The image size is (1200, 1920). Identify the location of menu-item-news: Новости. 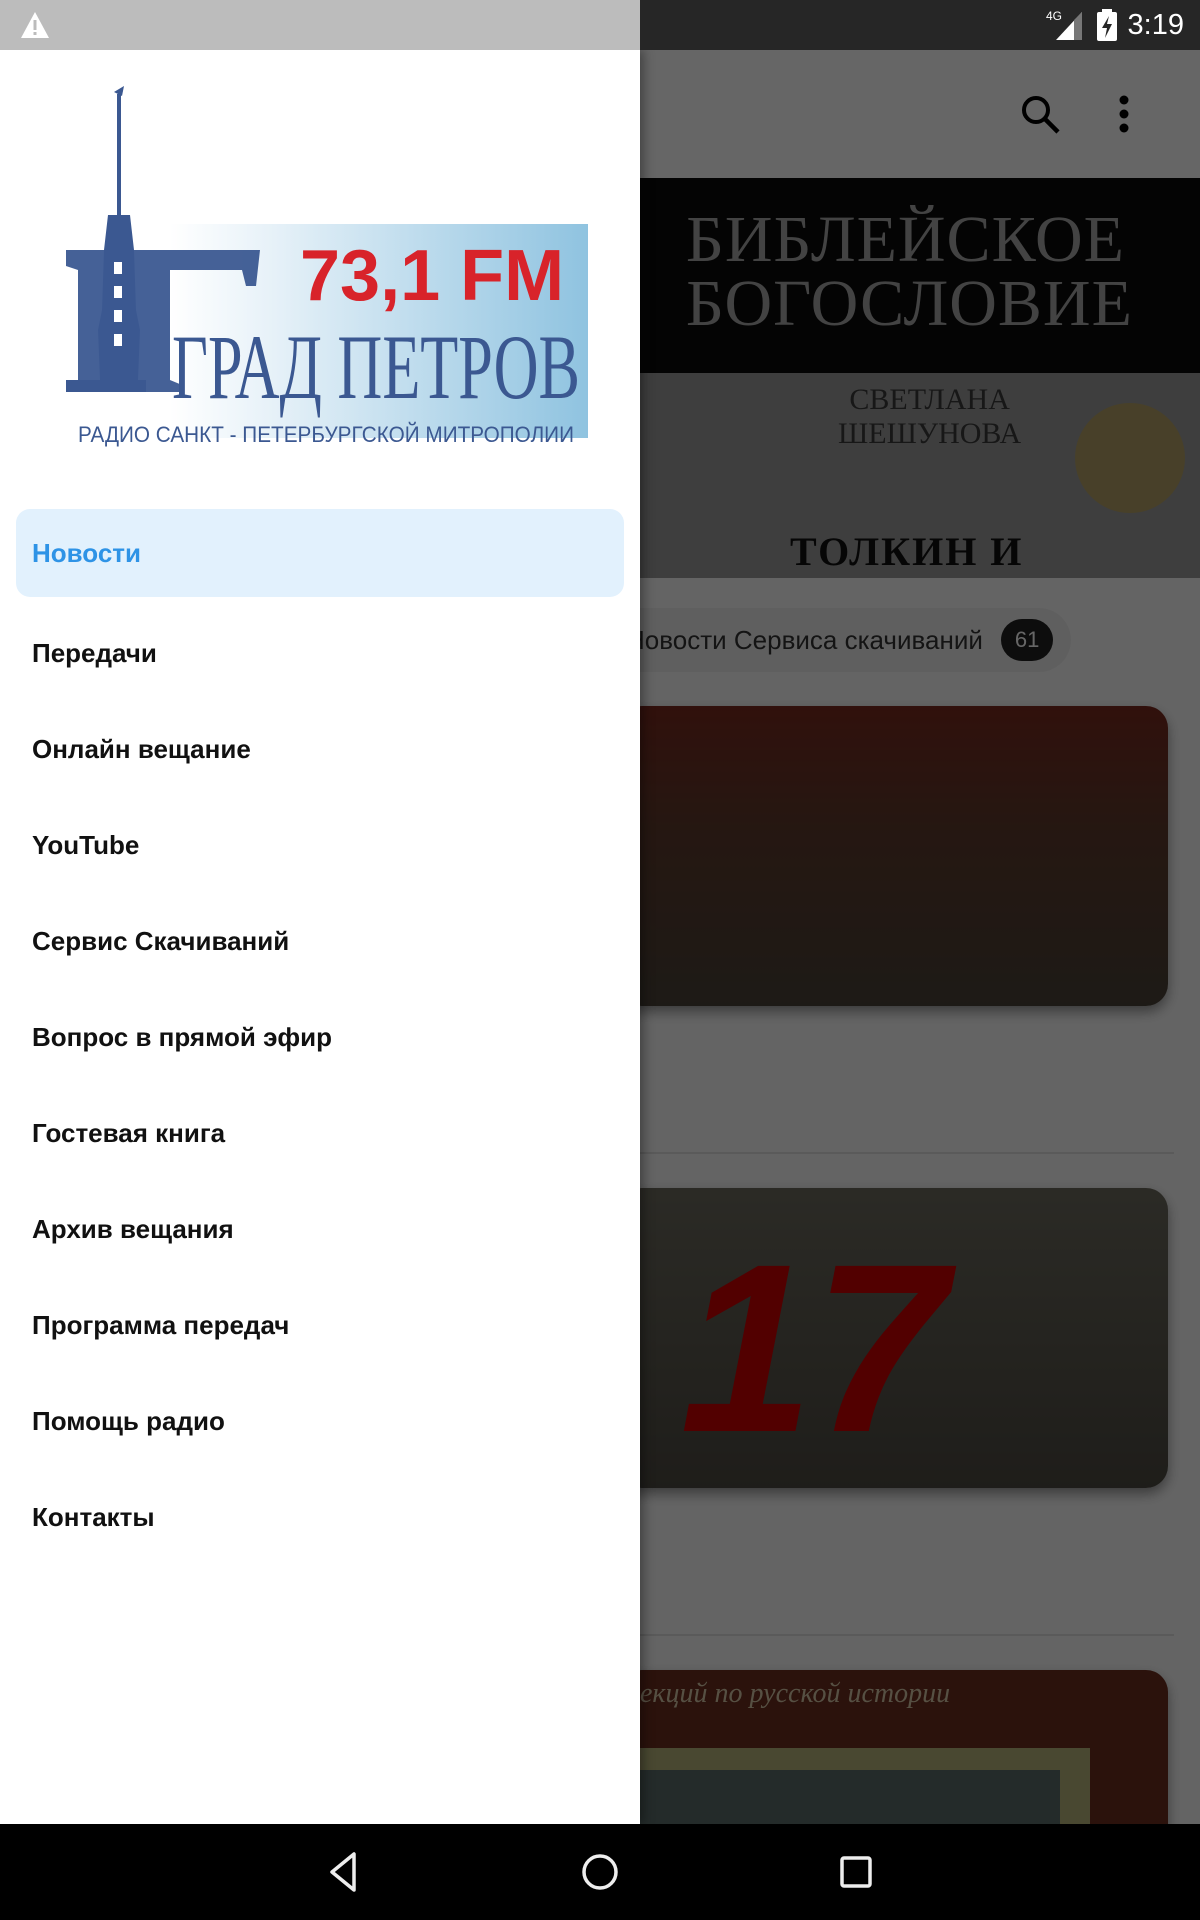
(320, 553).